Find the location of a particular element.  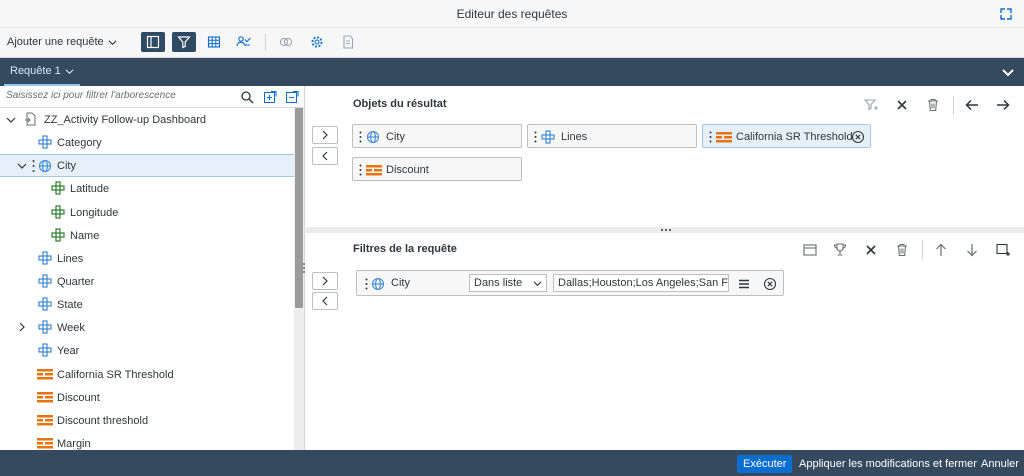

arrow-down-icon is located at coordinates (972, 250).